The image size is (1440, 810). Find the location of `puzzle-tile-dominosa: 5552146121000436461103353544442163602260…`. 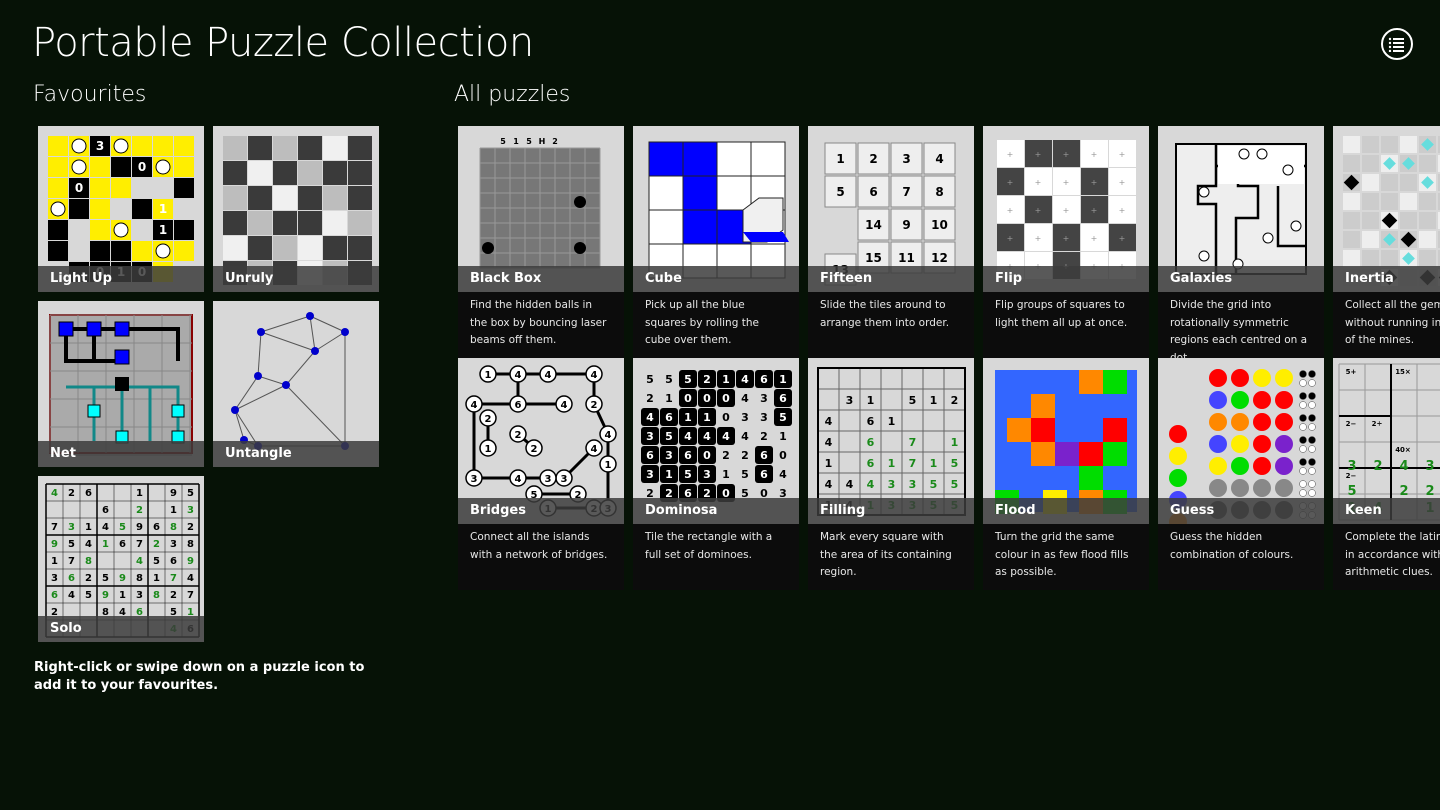

puzzle-tile-dominosa: 5552146121000436461103353544442163602260… is located at coordinates (716, 441).